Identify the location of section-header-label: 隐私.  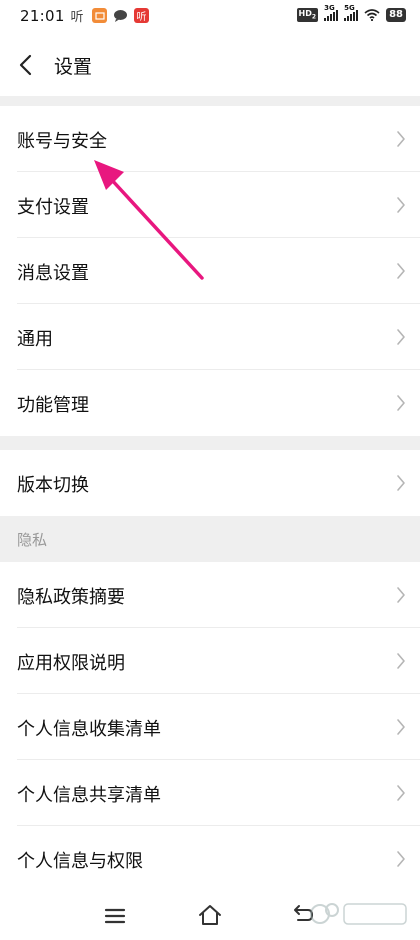
(32, 540).